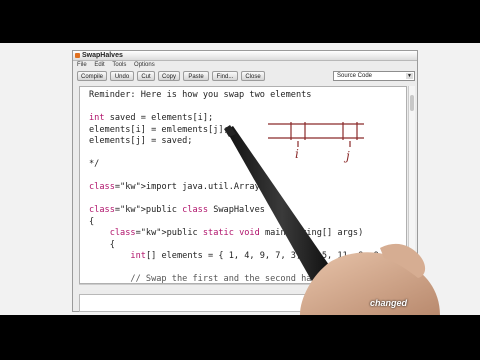 The width and height of the screenshot is (480, 360). What do you see at coordinates (282, 209) in the screenshot?
I see `stylus-body` at bounding box center [282, 209].